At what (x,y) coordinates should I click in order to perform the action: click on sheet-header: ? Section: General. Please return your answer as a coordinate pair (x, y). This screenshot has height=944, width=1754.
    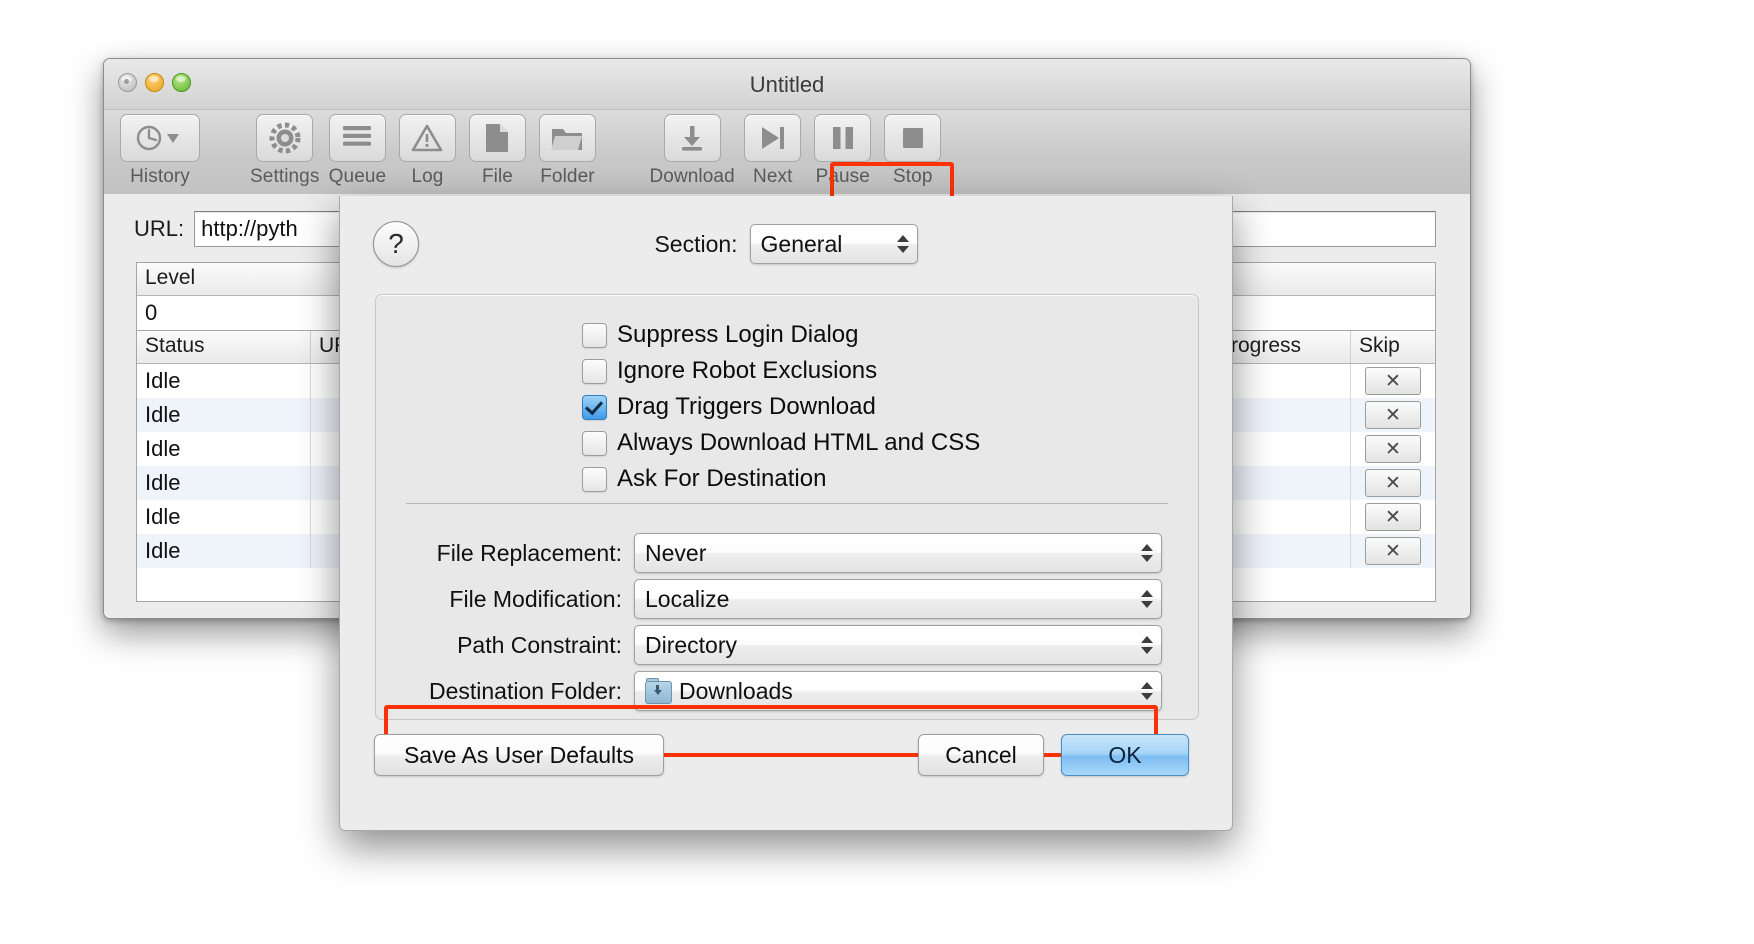
    Looking at the image, I should click on (786, 242).